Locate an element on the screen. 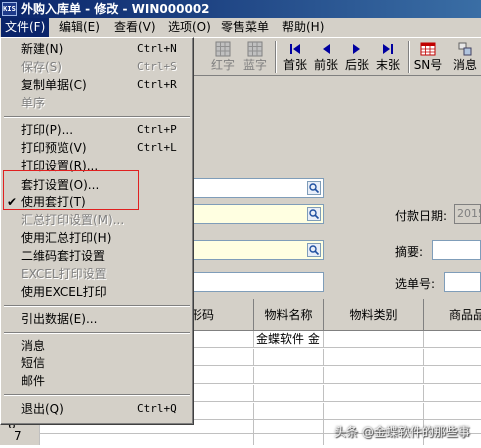 This screenshot has width=481, height=448. menu-use-summary-print-label: 使用汇总打印(H) is located at coordinates (66, 238).